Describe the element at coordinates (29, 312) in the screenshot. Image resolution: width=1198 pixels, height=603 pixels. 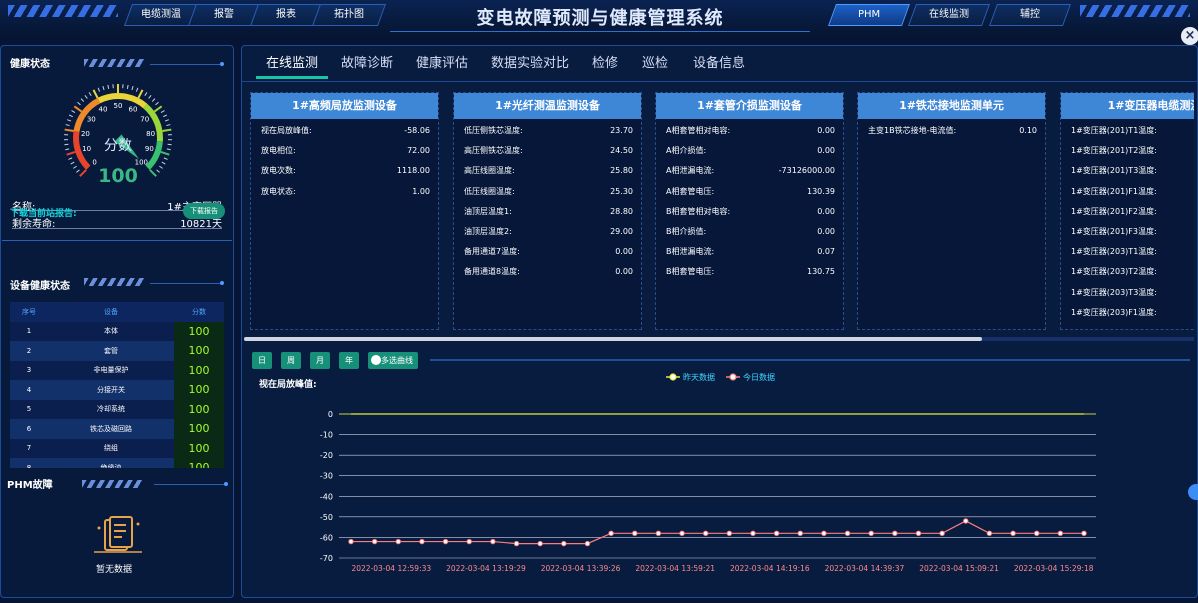
I see `col-header-index: 序号` at that location.